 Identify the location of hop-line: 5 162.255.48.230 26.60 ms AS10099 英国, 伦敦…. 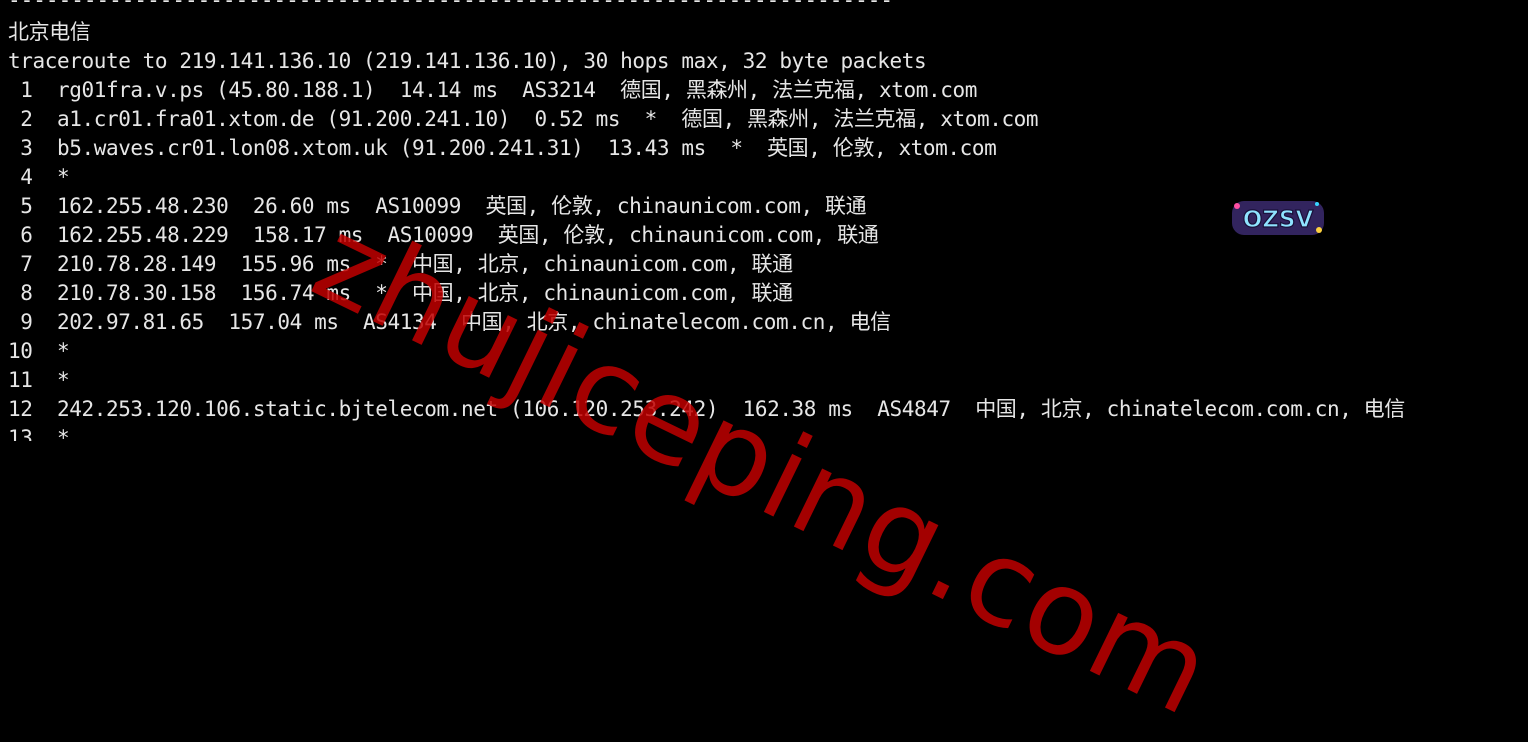
(437, 206).